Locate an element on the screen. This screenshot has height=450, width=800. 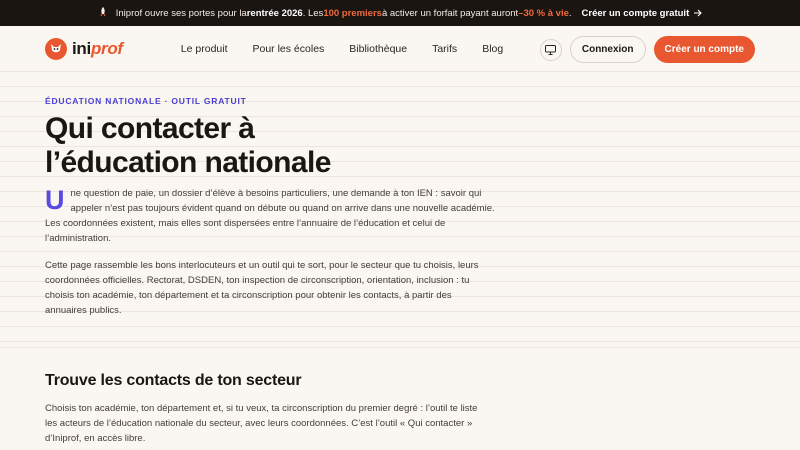
banner-text-3: . Les is located at coordinates (313, 13).